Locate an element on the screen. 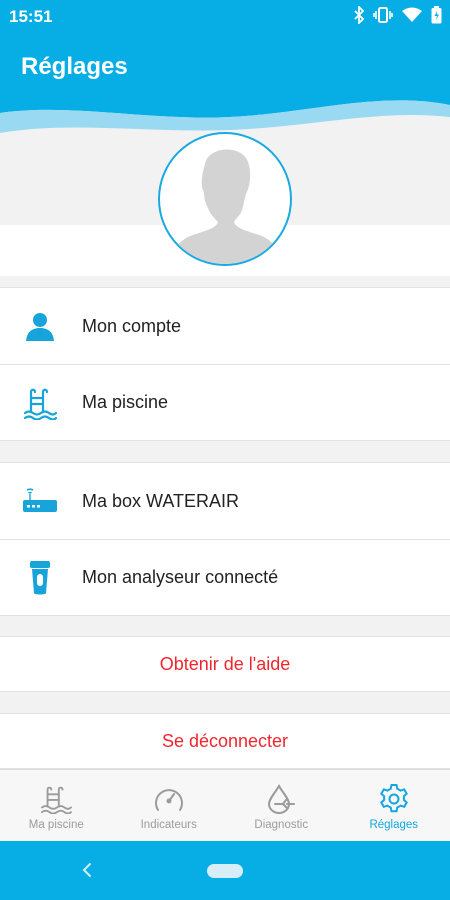 The width and height of the screenshot is (450, 900). tab-ma-piscine: Ma piscine is located at coordinates (56, 805).